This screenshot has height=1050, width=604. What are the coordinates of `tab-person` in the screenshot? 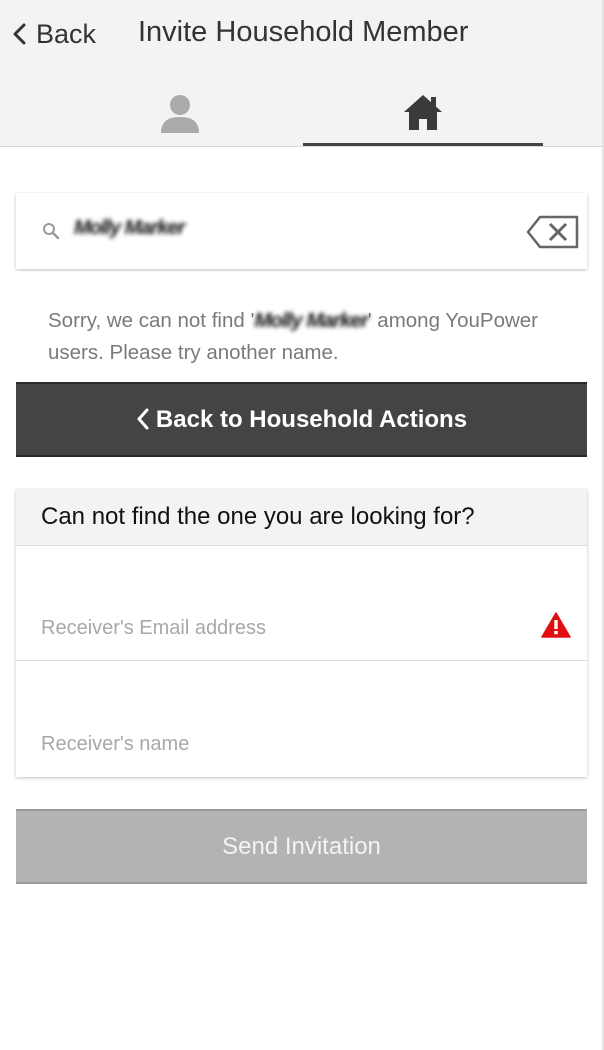 It's located at (180, 113).